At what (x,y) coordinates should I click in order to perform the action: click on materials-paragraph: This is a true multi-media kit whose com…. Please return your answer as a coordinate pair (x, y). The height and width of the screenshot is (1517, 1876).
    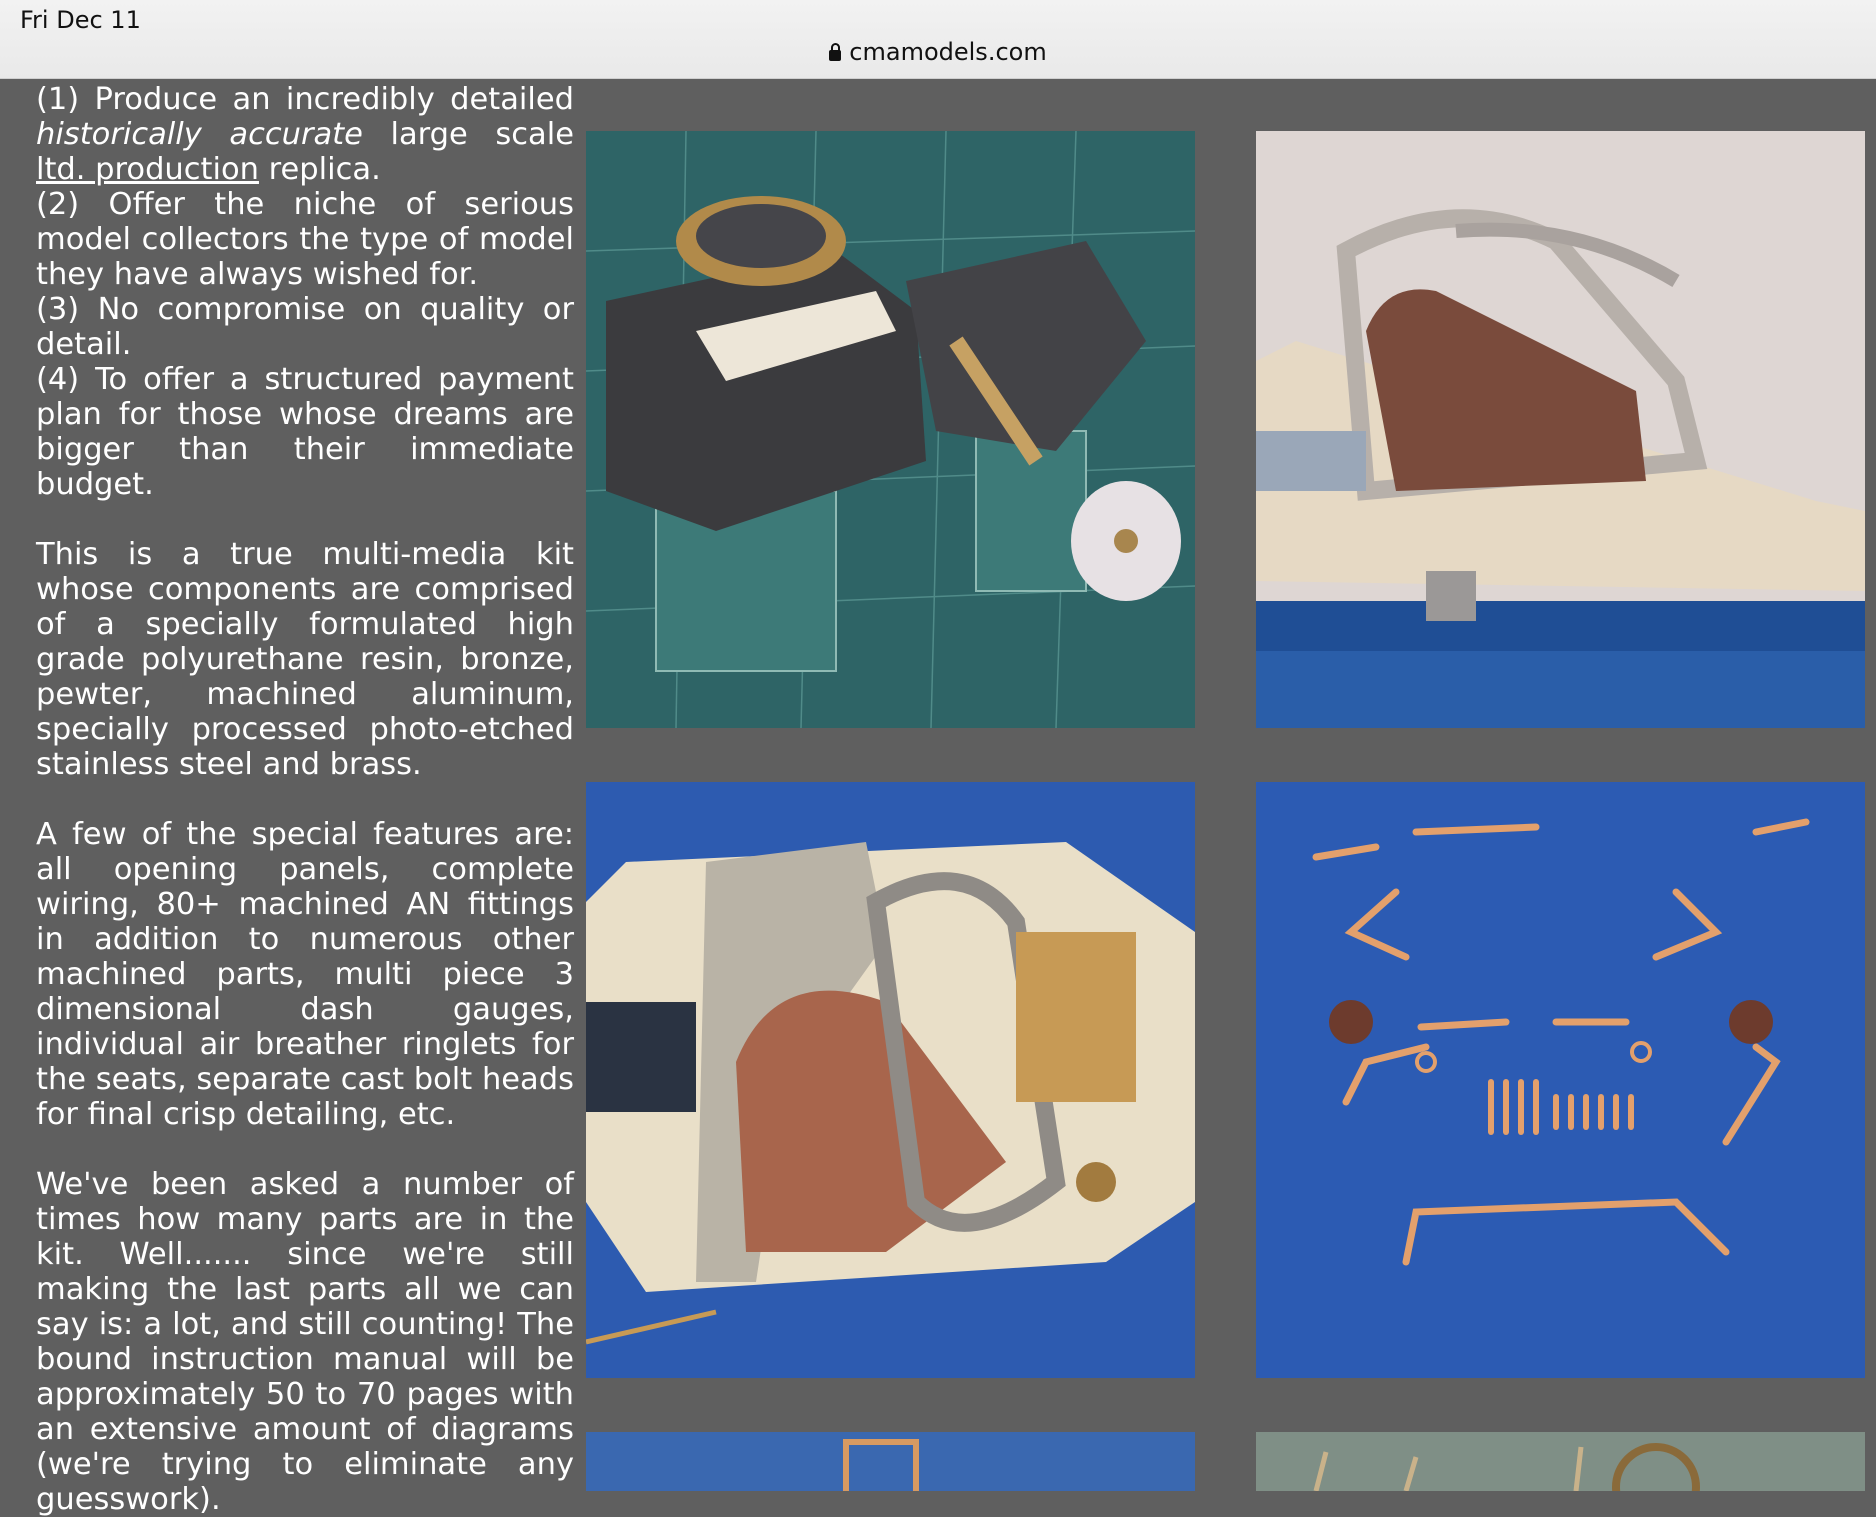
    Looking at the image, I should click on (305, 659).